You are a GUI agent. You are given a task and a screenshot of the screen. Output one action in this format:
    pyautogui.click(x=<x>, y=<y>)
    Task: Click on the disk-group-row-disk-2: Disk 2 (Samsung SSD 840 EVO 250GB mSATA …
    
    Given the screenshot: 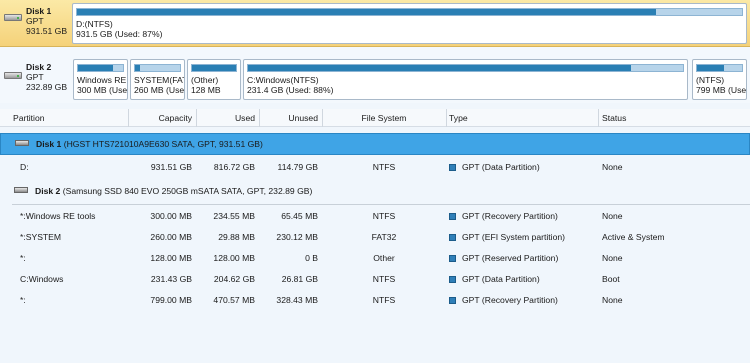 What is the action you would take?
    pyautogui.click(x=375, y=191)
    